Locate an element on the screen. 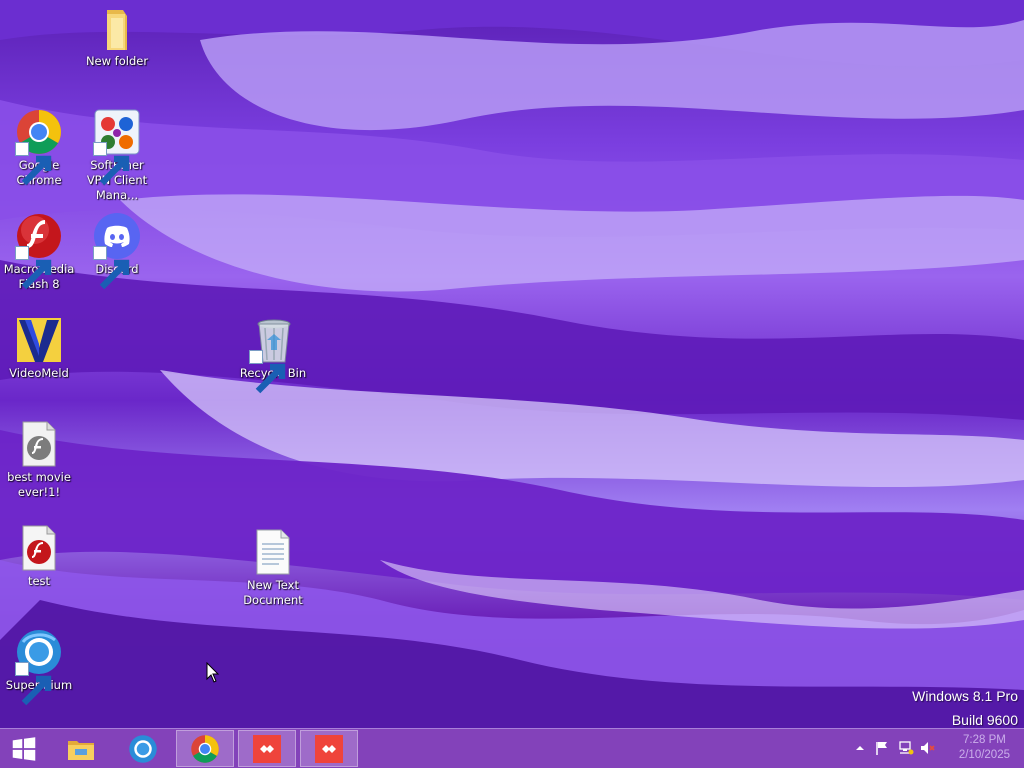 This screenshot has height=768, width=1024. desktop-icon-new-text-document: New Text Document is located at coordinates (273, 568).